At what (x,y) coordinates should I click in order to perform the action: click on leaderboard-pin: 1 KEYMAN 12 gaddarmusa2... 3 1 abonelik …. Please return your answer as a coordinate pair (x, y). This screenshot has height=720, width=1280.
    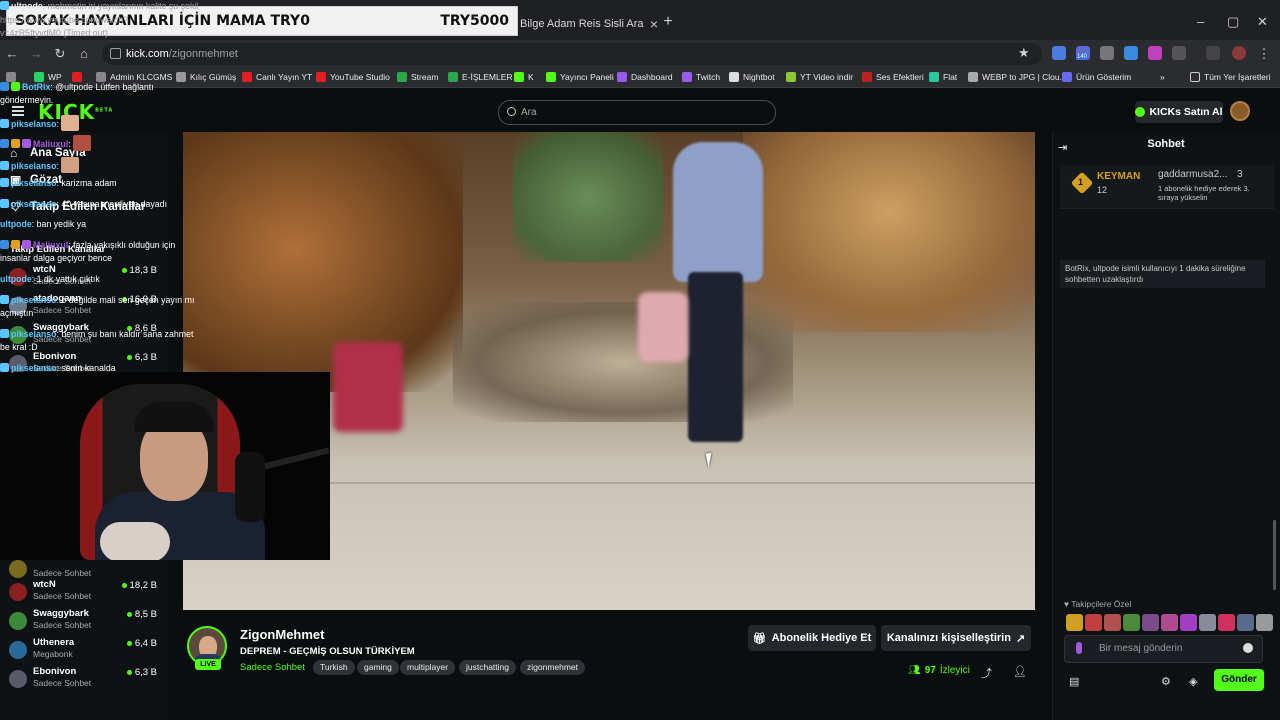
    Looking at the image, I should click on (1167, 187).